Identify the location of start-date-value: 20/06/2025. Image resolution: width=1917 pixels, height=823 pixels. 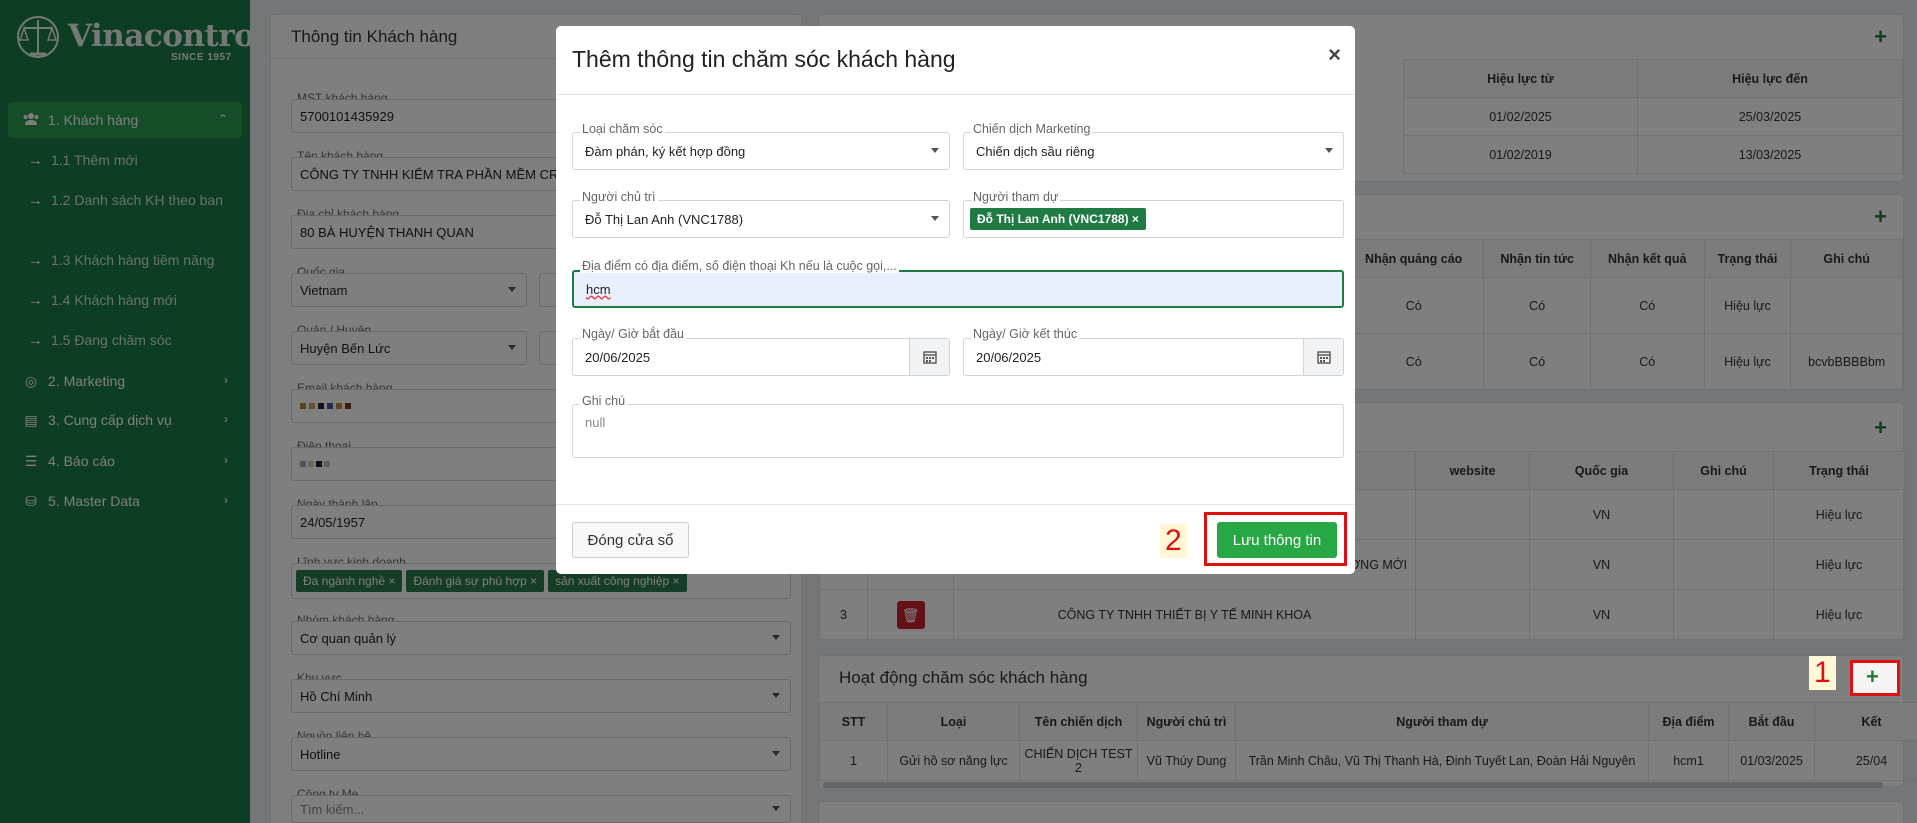
(618, 357).